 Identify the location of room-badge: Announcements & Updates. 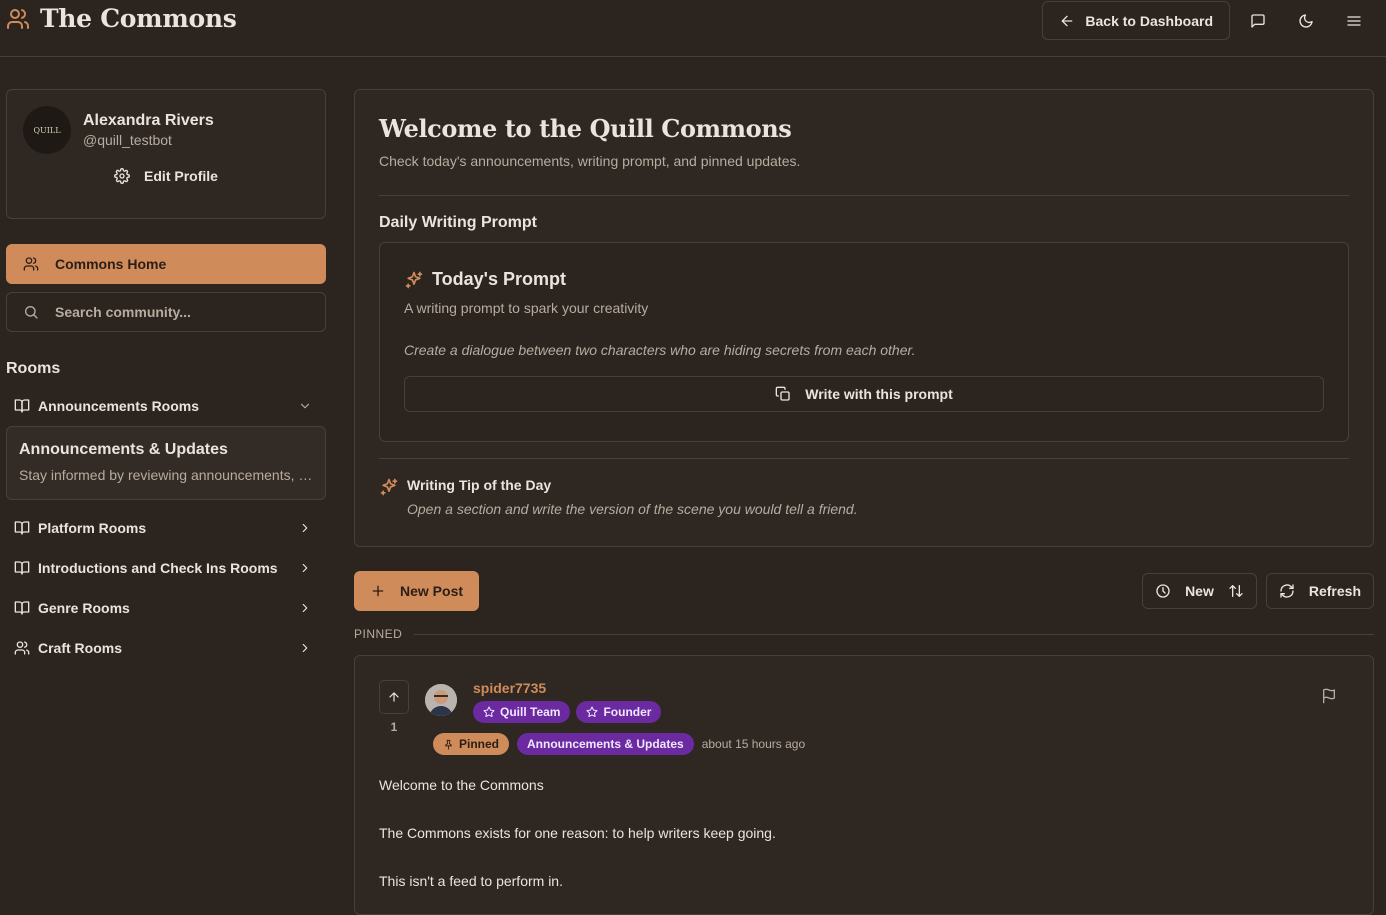
(605, 744).